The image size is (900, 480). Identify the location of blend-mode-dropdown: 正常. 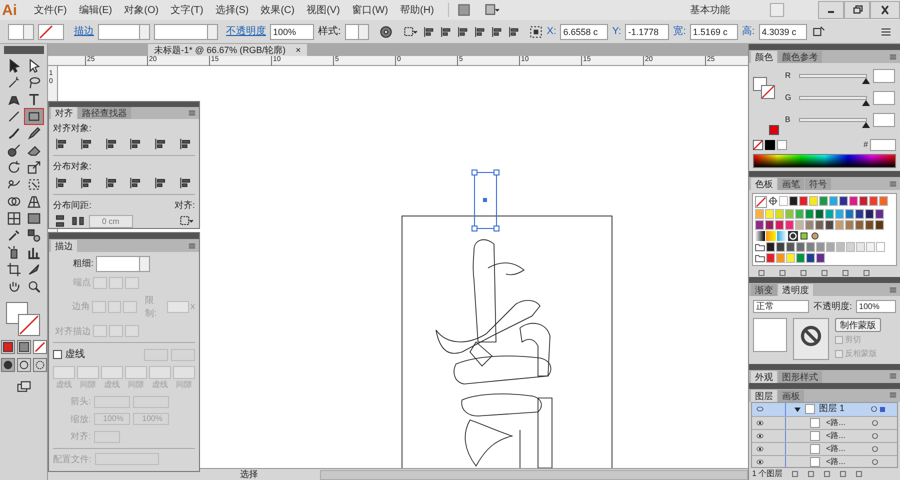
(781, 307).